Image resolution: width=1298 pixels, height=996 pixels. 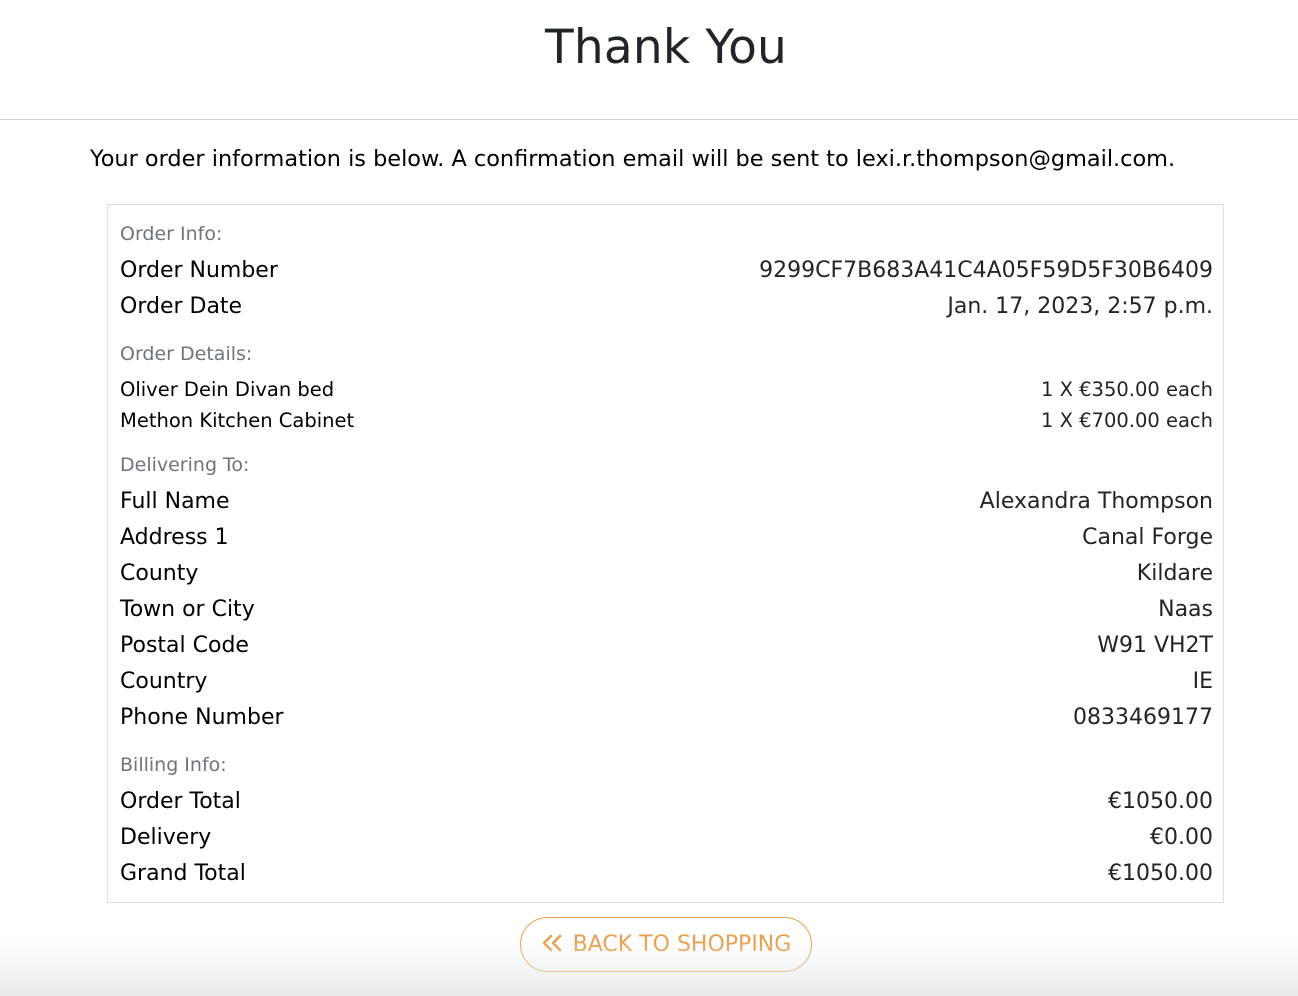 What do you see at coordinates (666, 717) in the screenshot?
I see `phone-row: Phone Number 0833469177` at bounding box center [666, 717].